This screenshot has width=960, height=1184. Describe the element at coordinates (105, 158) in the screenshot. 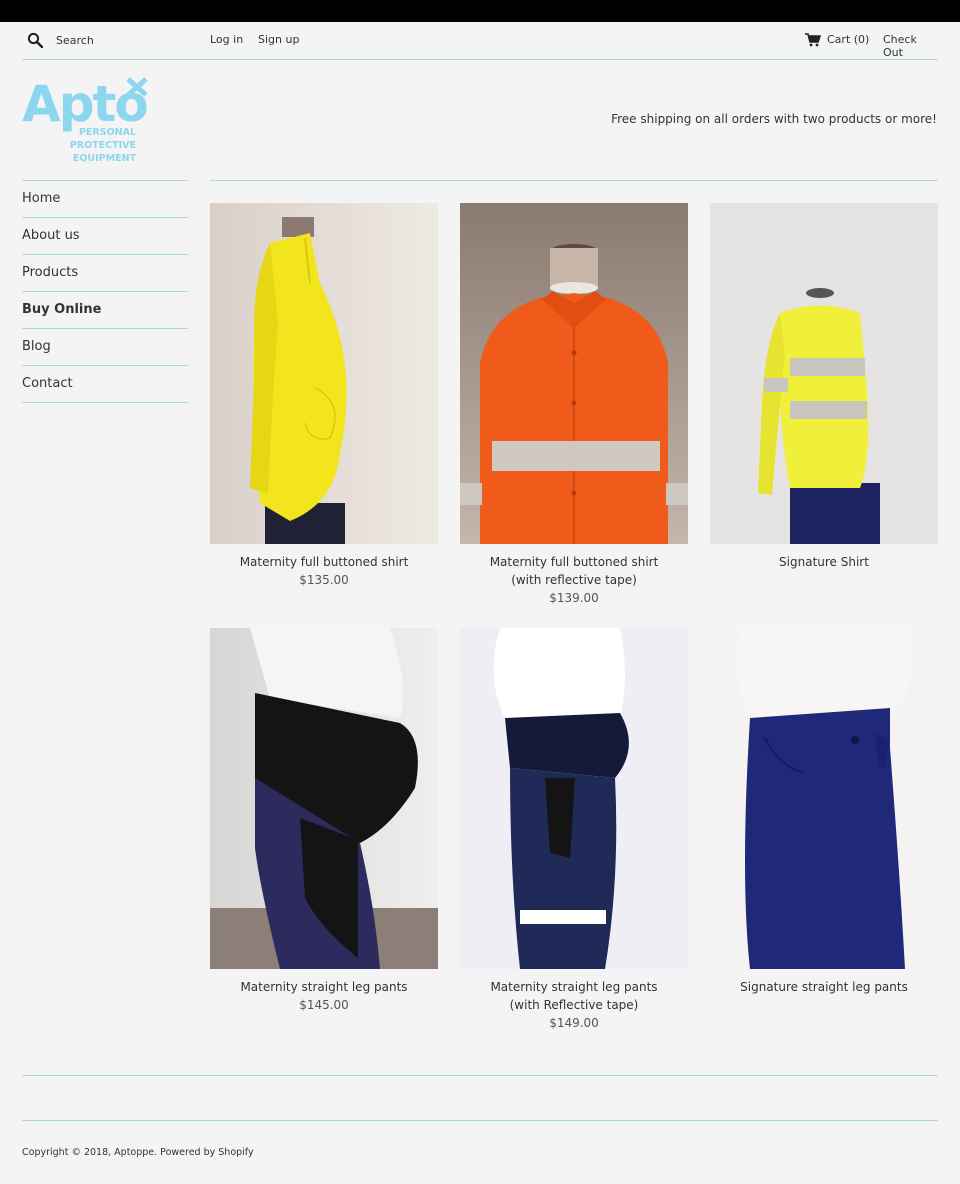

I see `logo-line3: EQUIPMENT` at that location.